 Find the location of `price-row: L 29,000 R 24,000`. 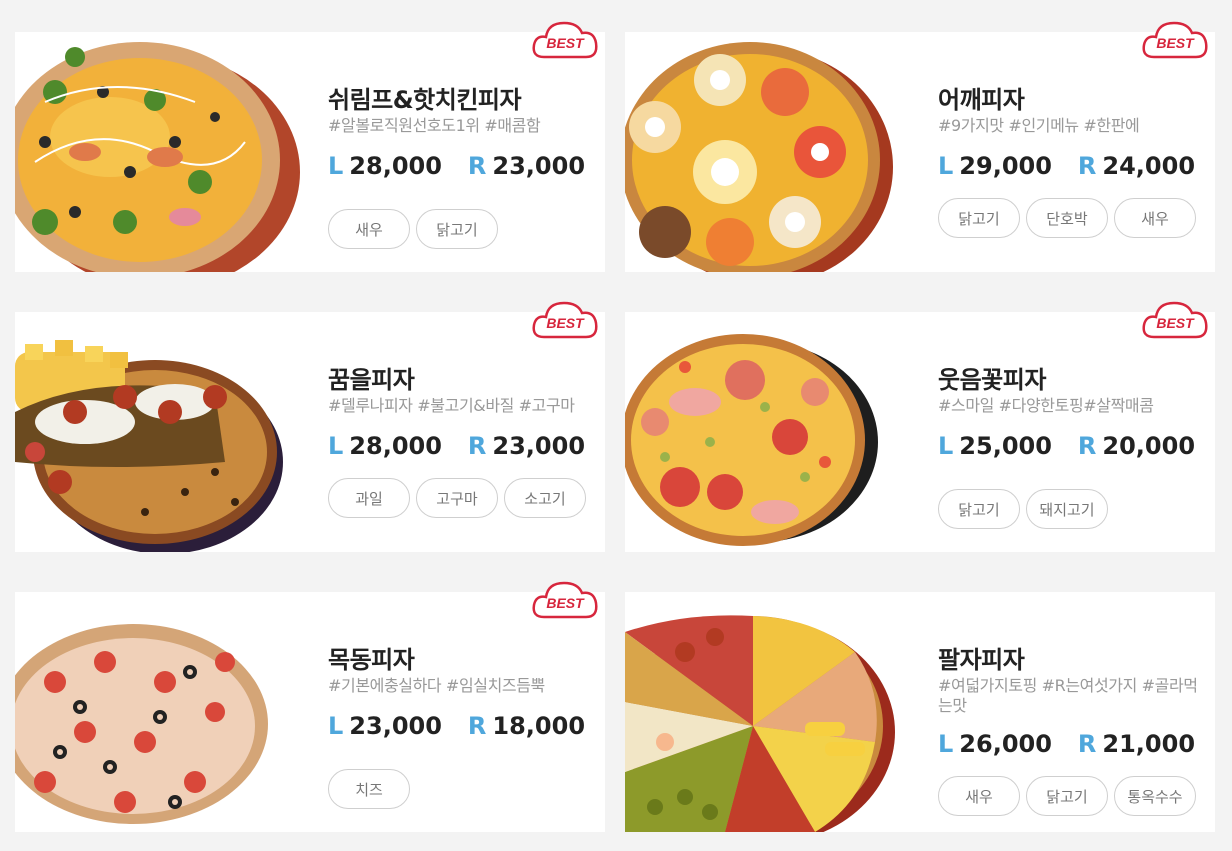

price-row: L 29,000 R 24,000 is located at coordinates (1066, 166).